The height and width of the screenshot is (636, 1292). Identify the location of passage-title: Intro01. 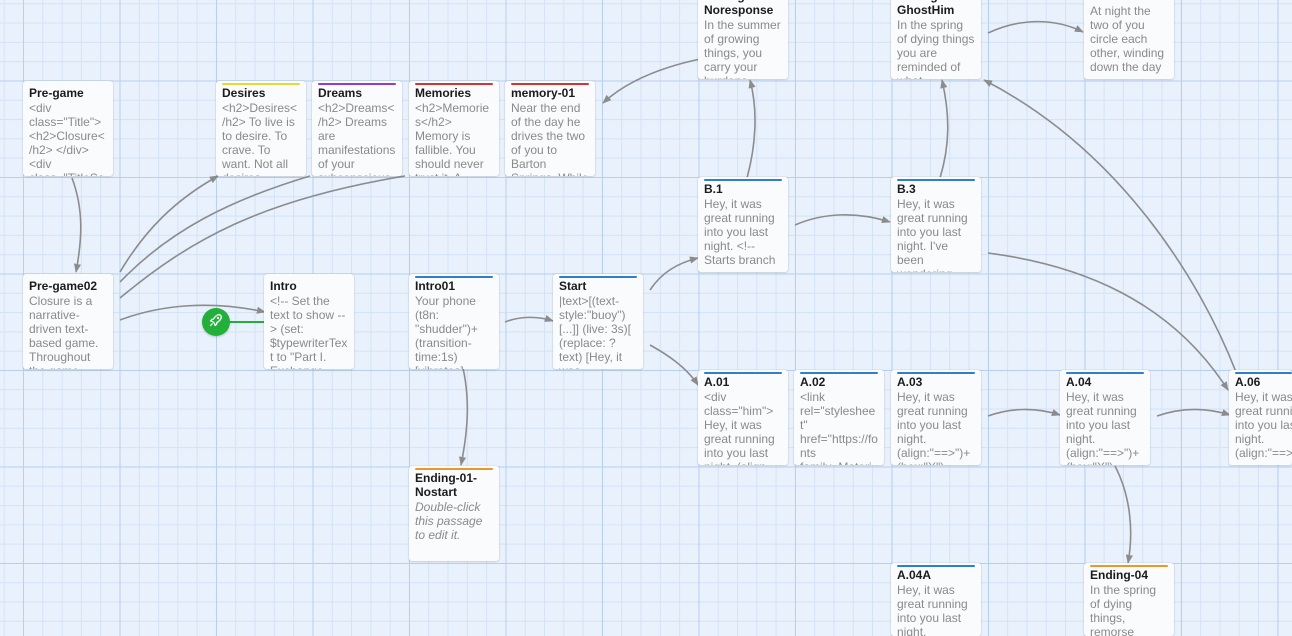
(435, 286).